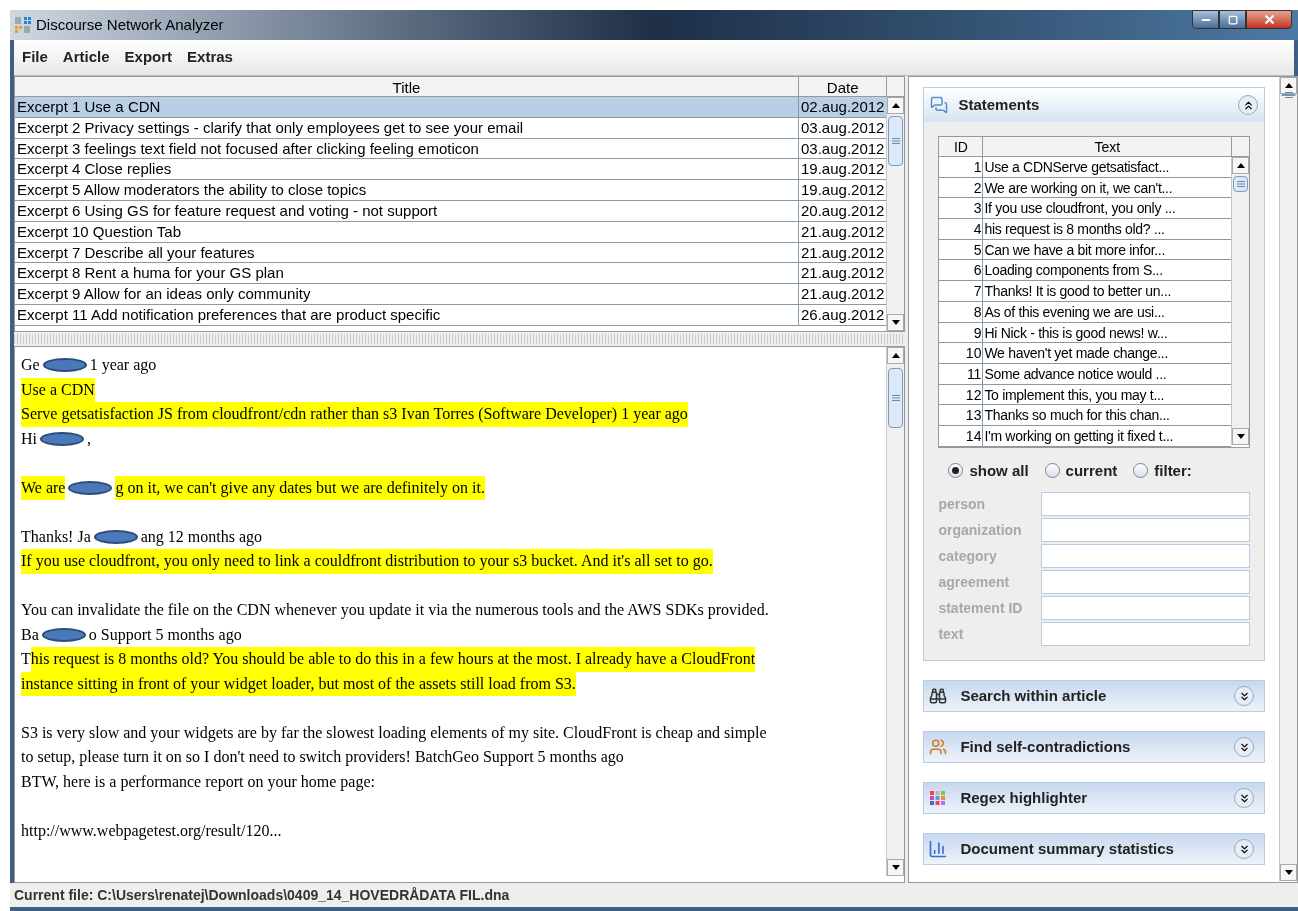  Describe the element at coordinates (1205, 19) in the screenshot. I see `minimize-button` at that location.